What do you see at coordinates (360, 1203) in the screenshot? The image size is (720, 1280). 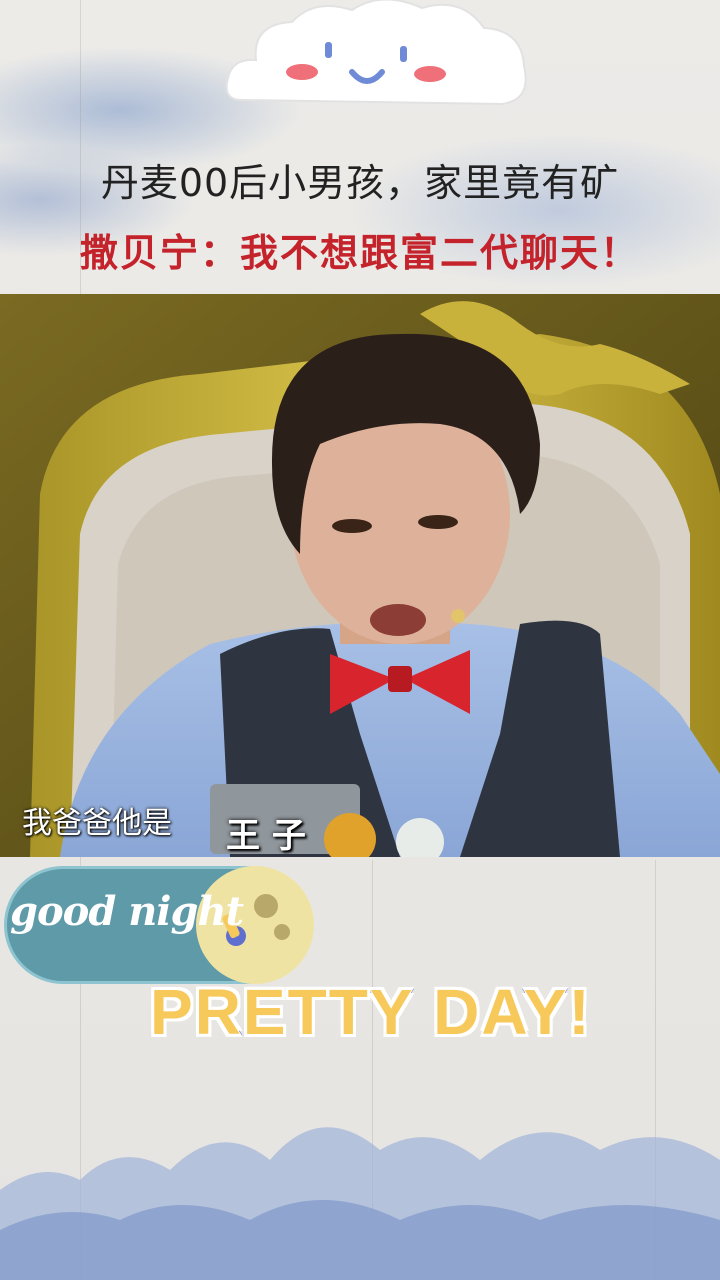 I see `mountain-watercolor-decoration` at bounding box center [360, 1203].